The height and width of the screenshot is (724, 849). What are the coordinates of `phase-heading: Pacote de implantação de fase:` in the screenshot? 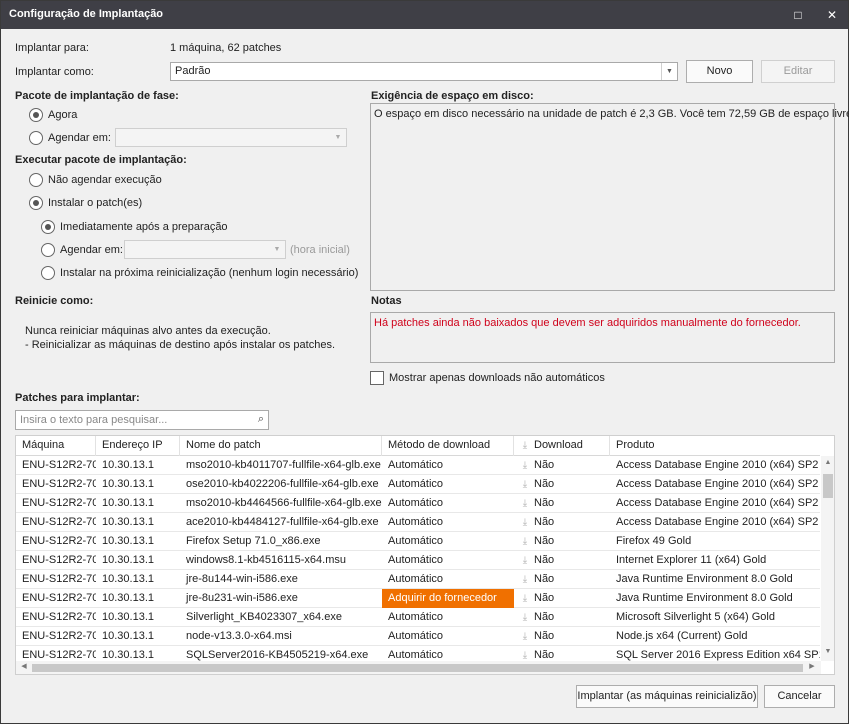 It's located at (97, 96).